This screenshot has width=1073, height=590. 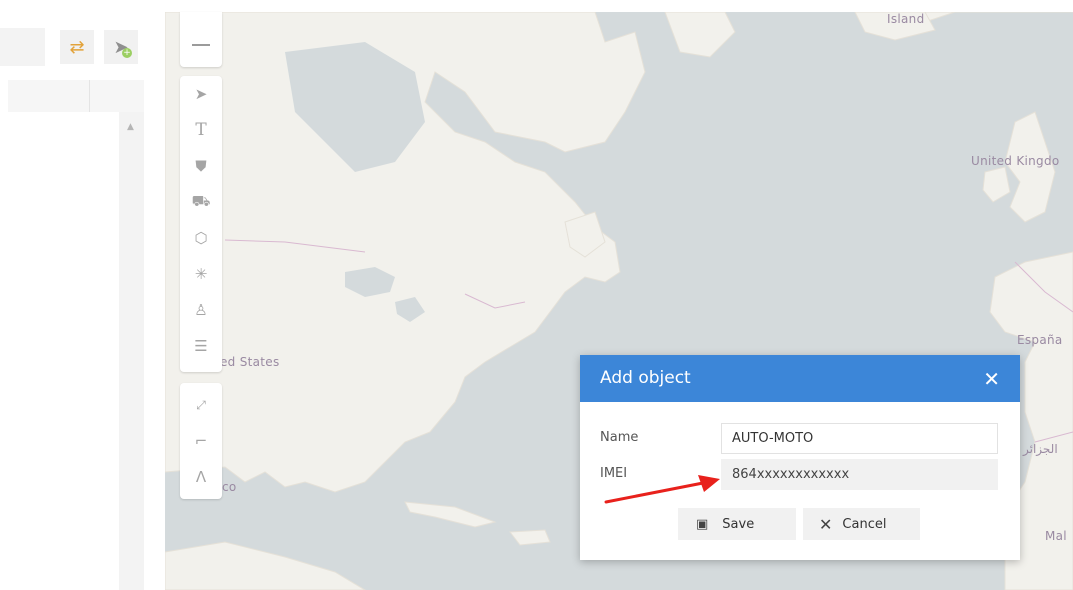 What do you see at coordinates (89, 96) in the screenshot?
I see `tab-divider` at bounding box center [89, 96].